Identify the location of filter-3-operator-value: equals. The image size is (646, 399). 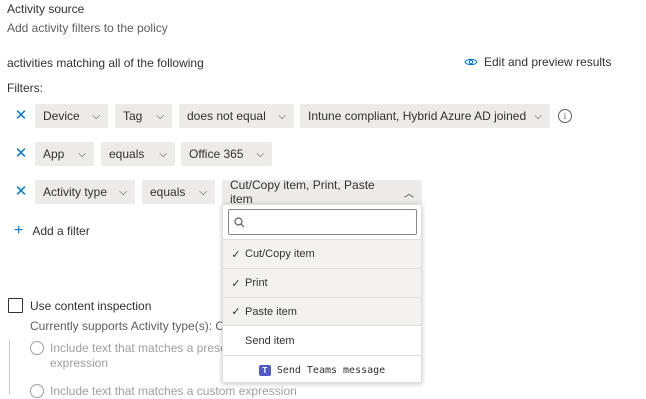
(168, 192).